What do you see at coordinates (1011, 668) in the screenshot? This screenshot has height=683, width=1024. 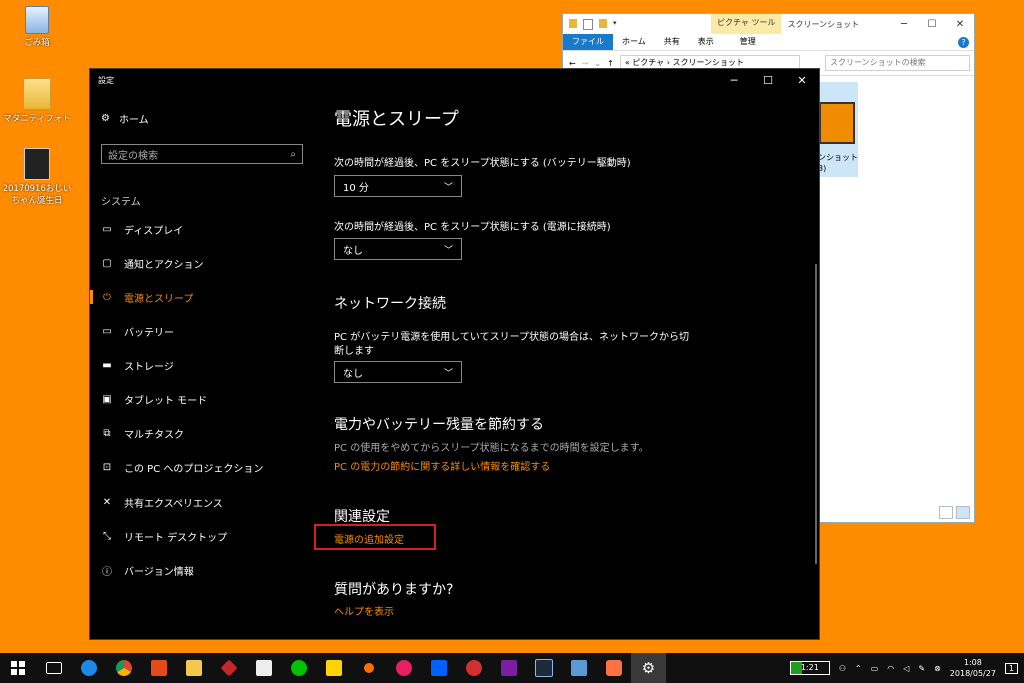 I see `notification-center-icon: 1` at bounding box center [1011, 668].